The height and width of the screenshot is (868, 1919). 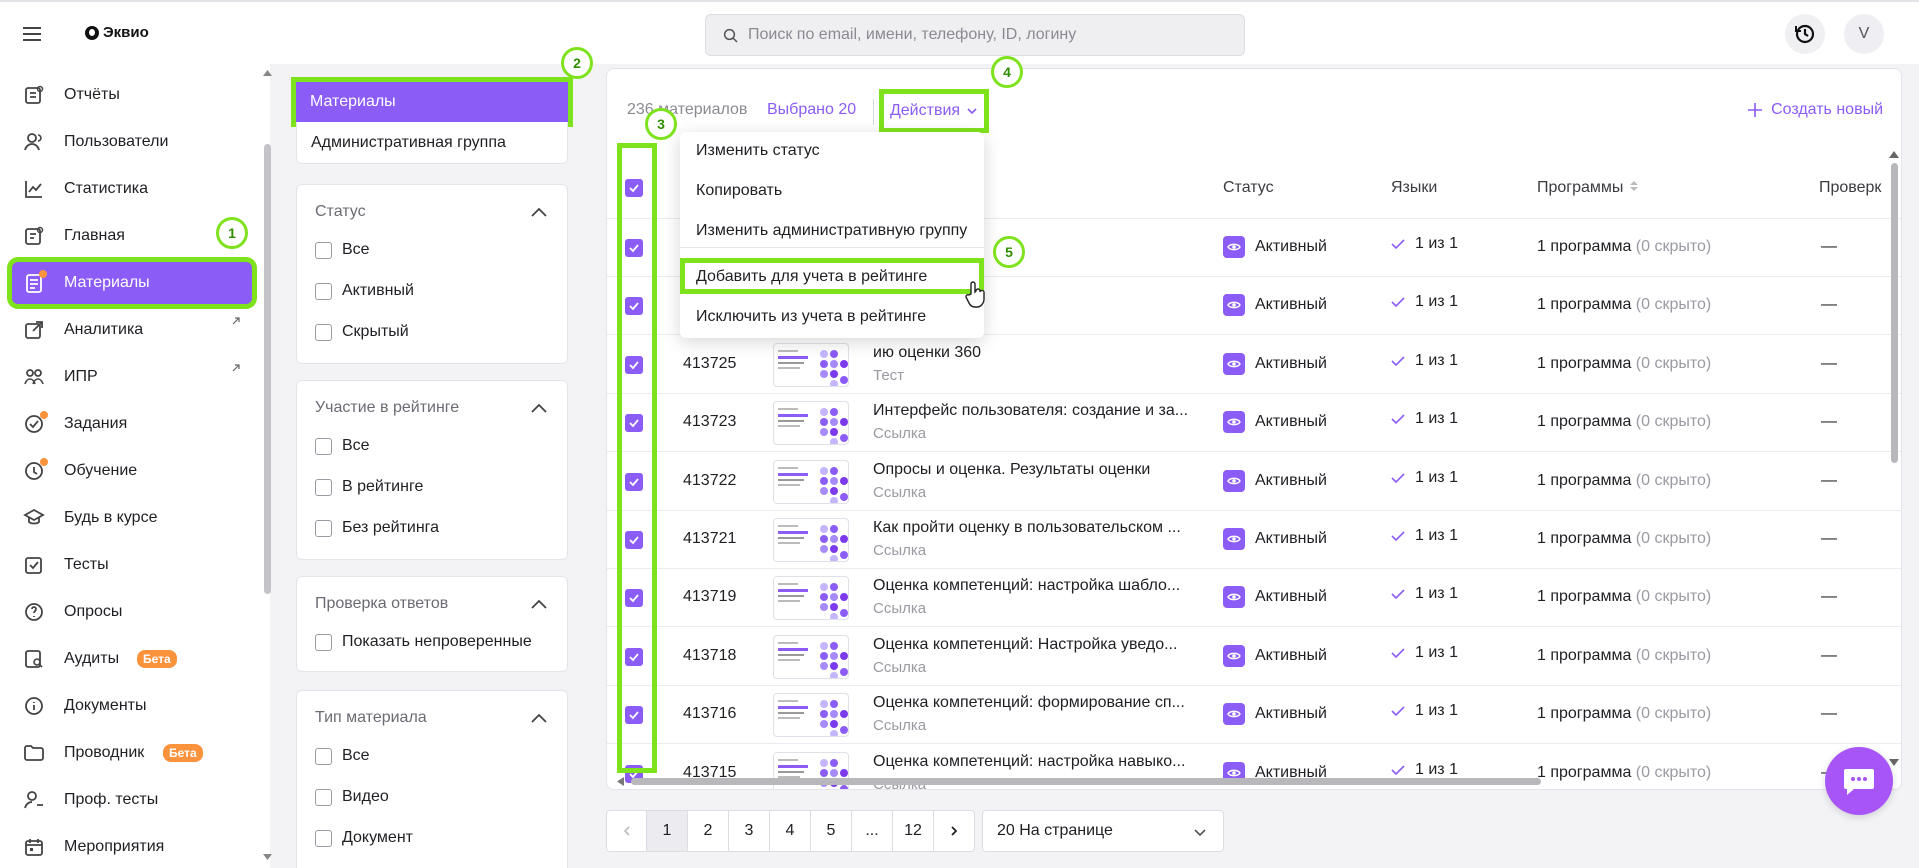 What do you see at coordinates (1634, 186) in the screenshot?
I see `sort-icon` at bounding box center [1634, 186].